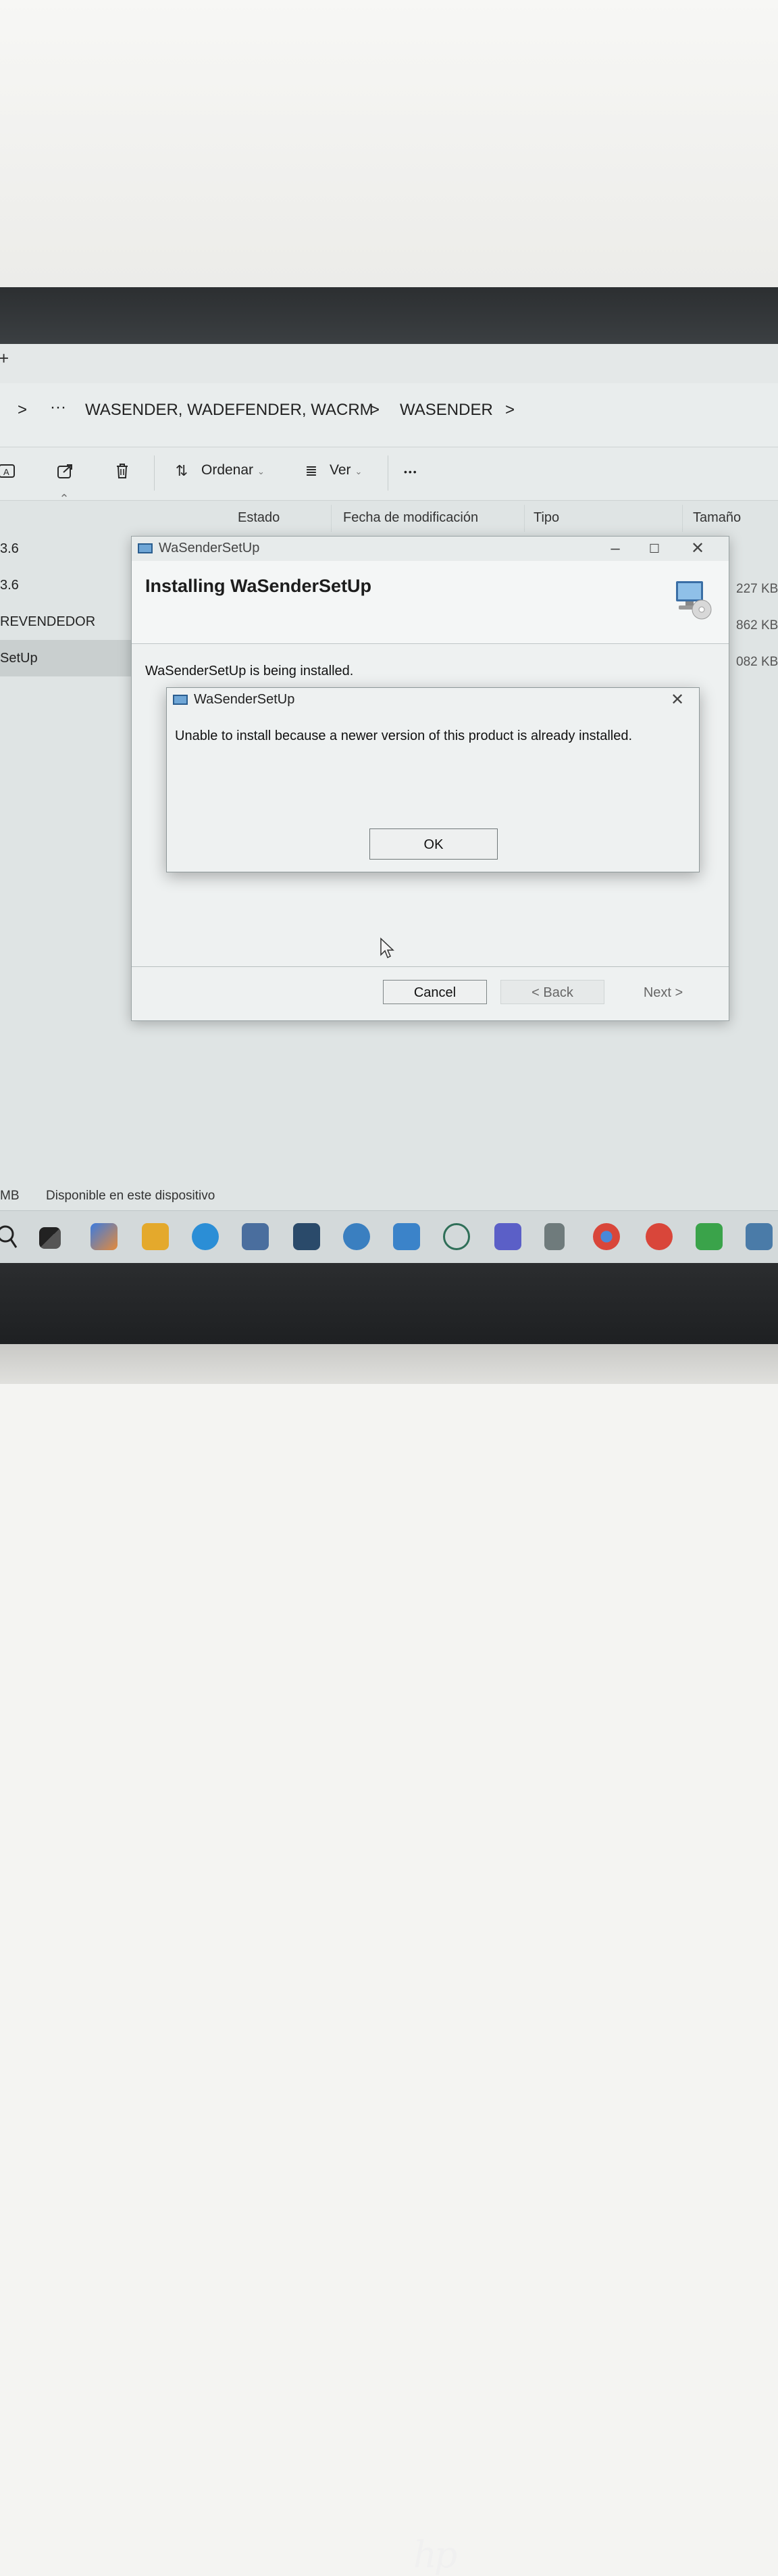 The height and width of the screenshot is (2576, 778). What do you see at coordinates (389, 363) in the screenshot?
I see `explorer-tab-bar: +` at bounding box center [389, 363].